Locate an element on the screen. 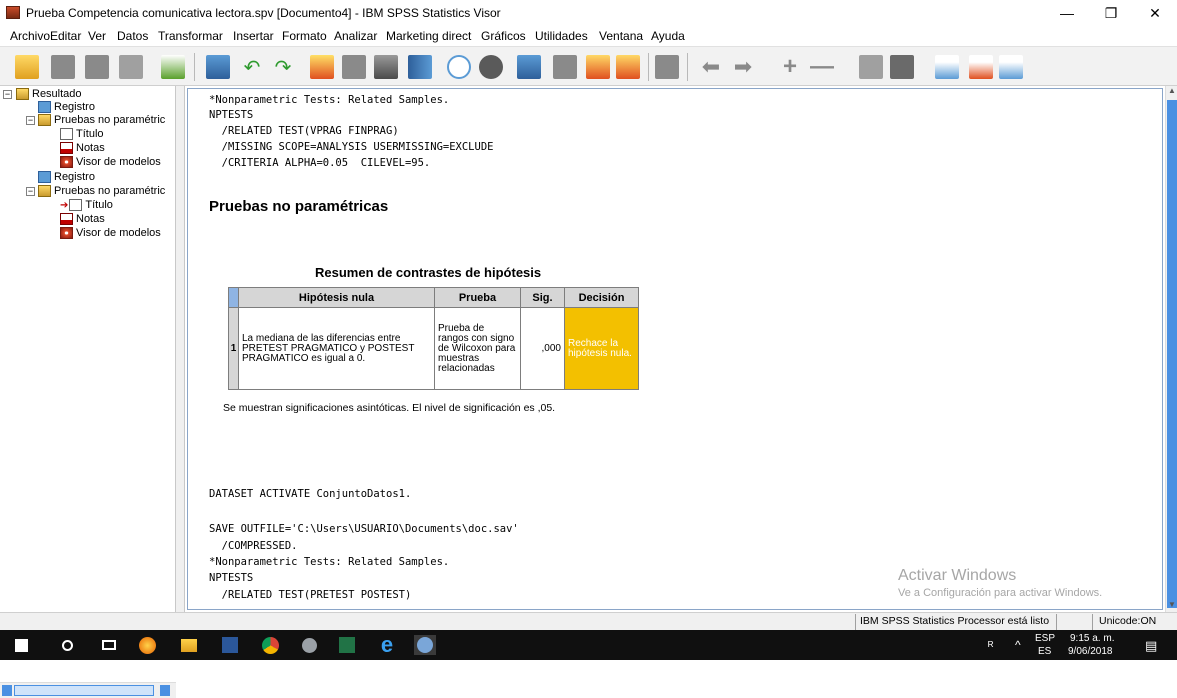  word-icon is located at coordinates (230, 645).